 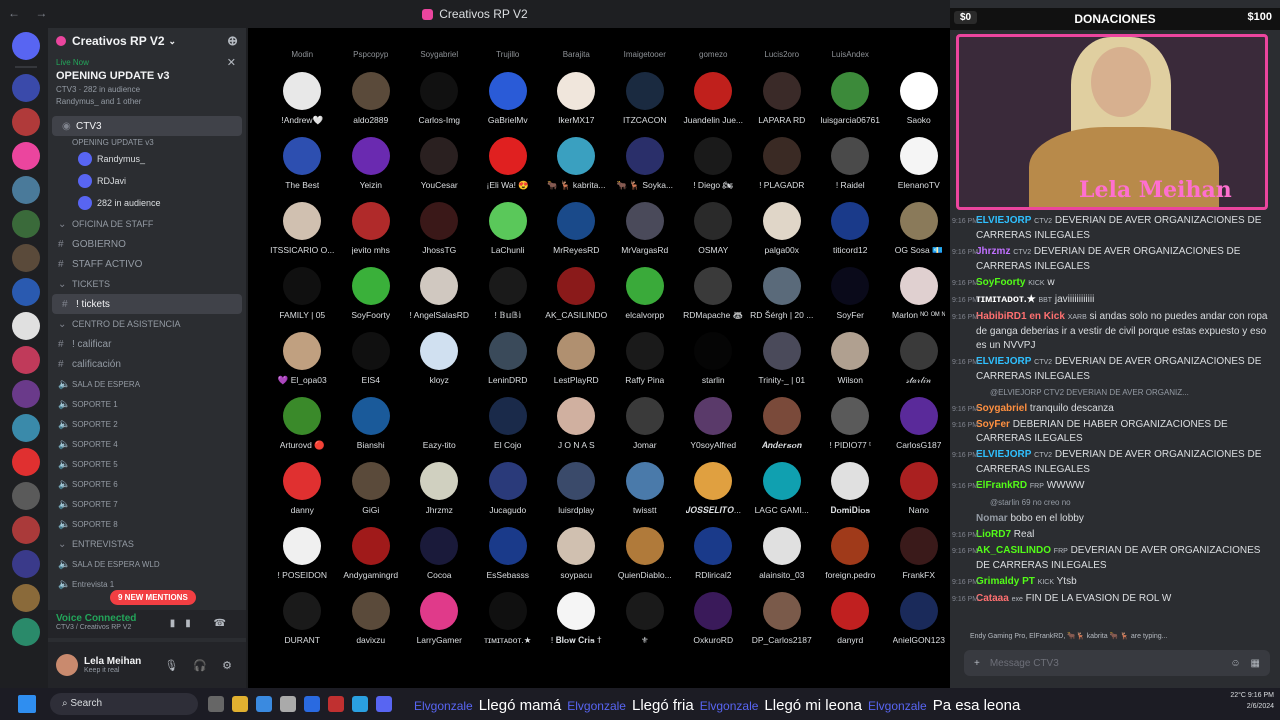 I want to click on audience-member: Wilson, so click(x=850, y=362).